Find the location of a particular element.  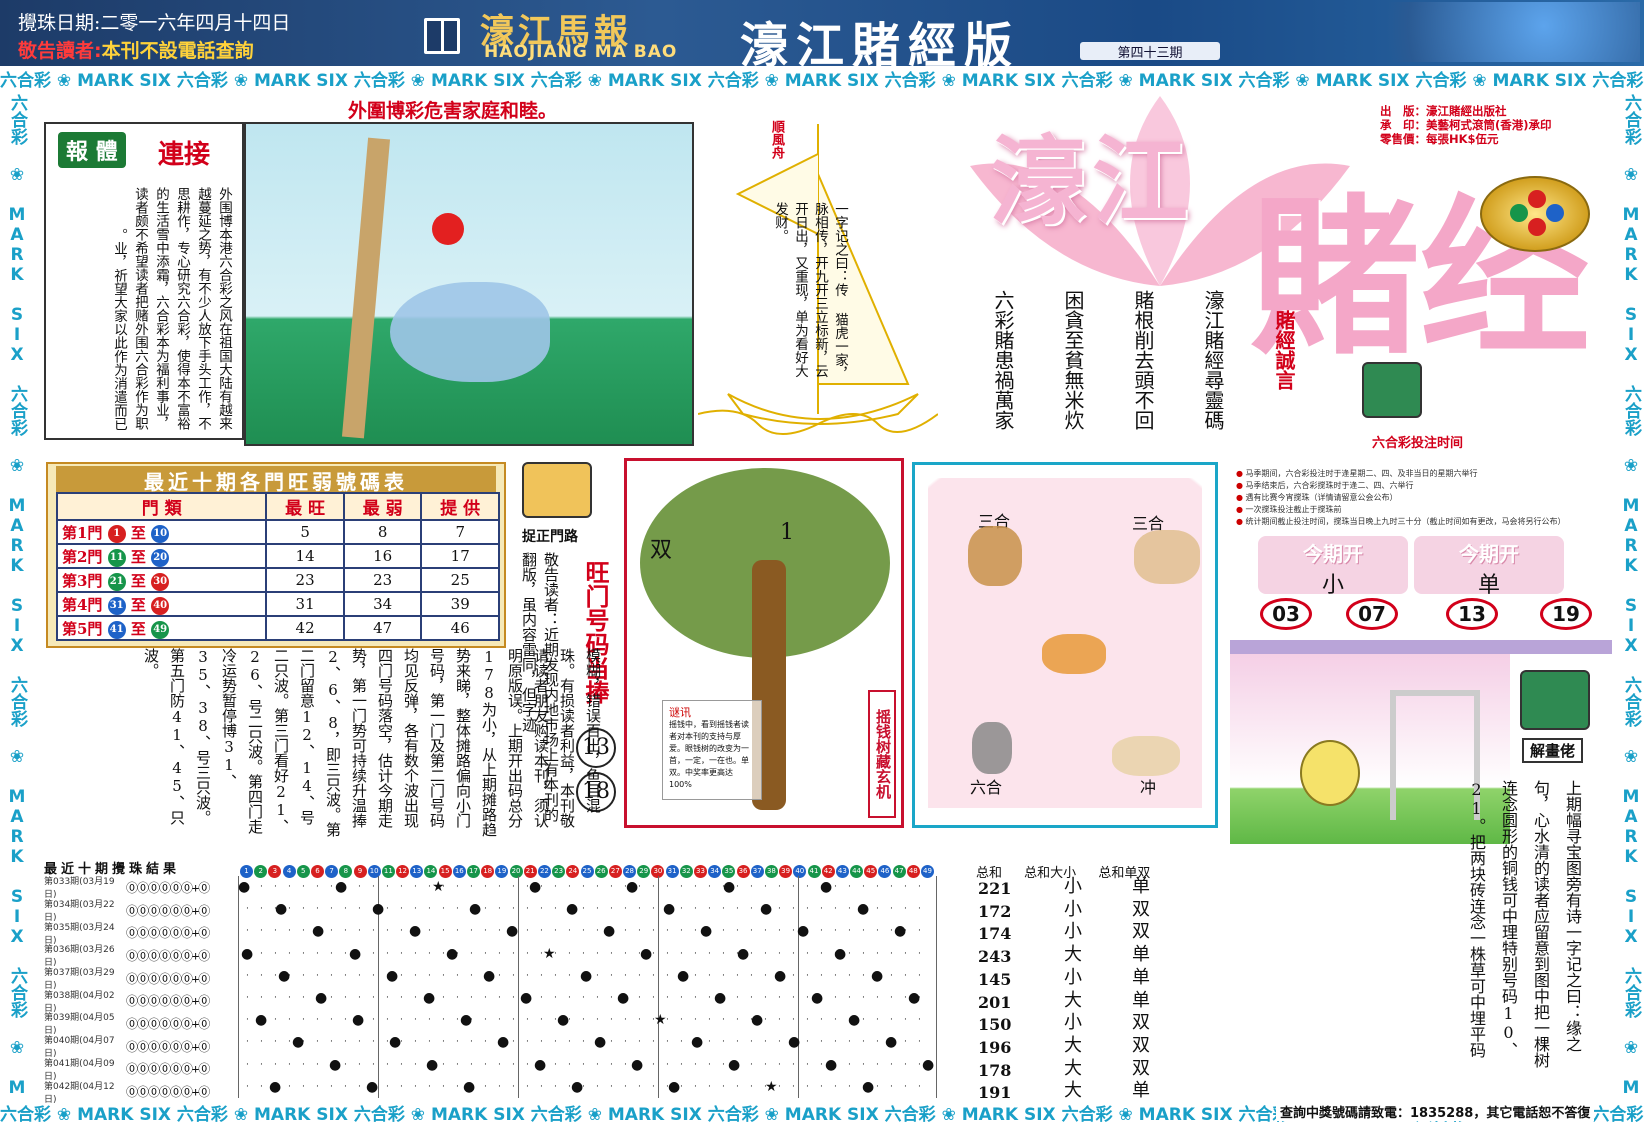

door-row: 第4門 31 至 40 31 34 39 is located at coordinates (277, 604).